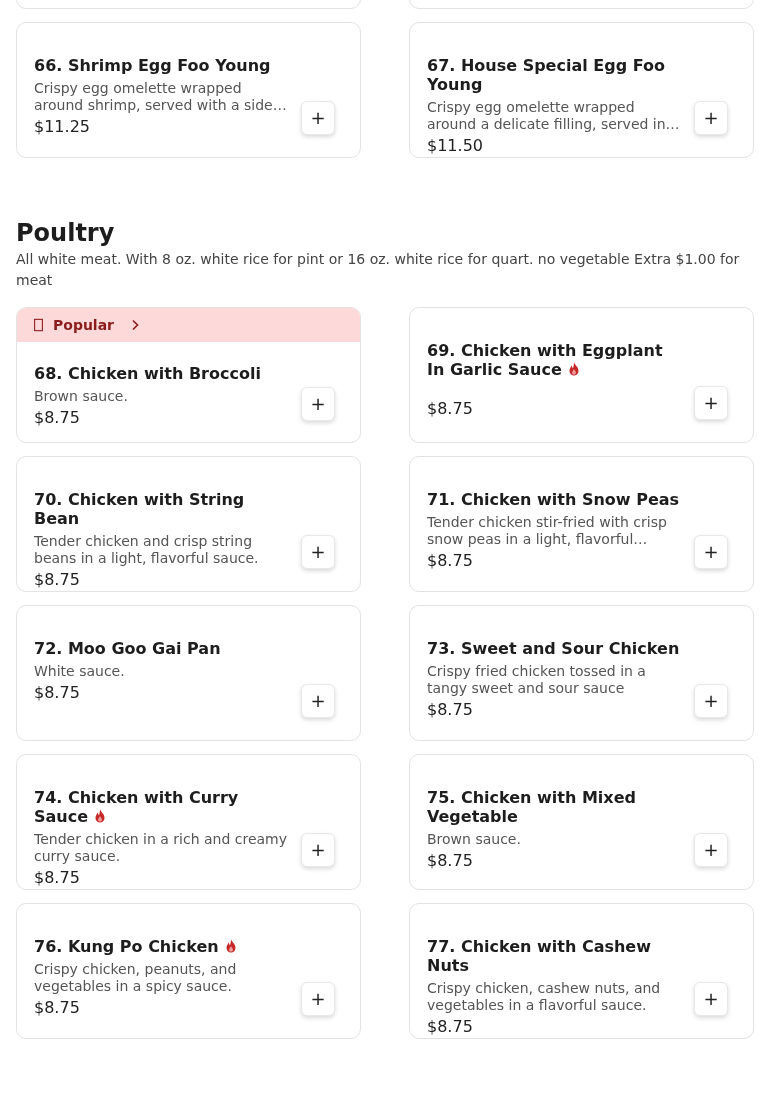 This screenshot has height=1097, width=770. I want to click on item-title: 66. Shrimp Egg Foo Young, so click(153, 65).